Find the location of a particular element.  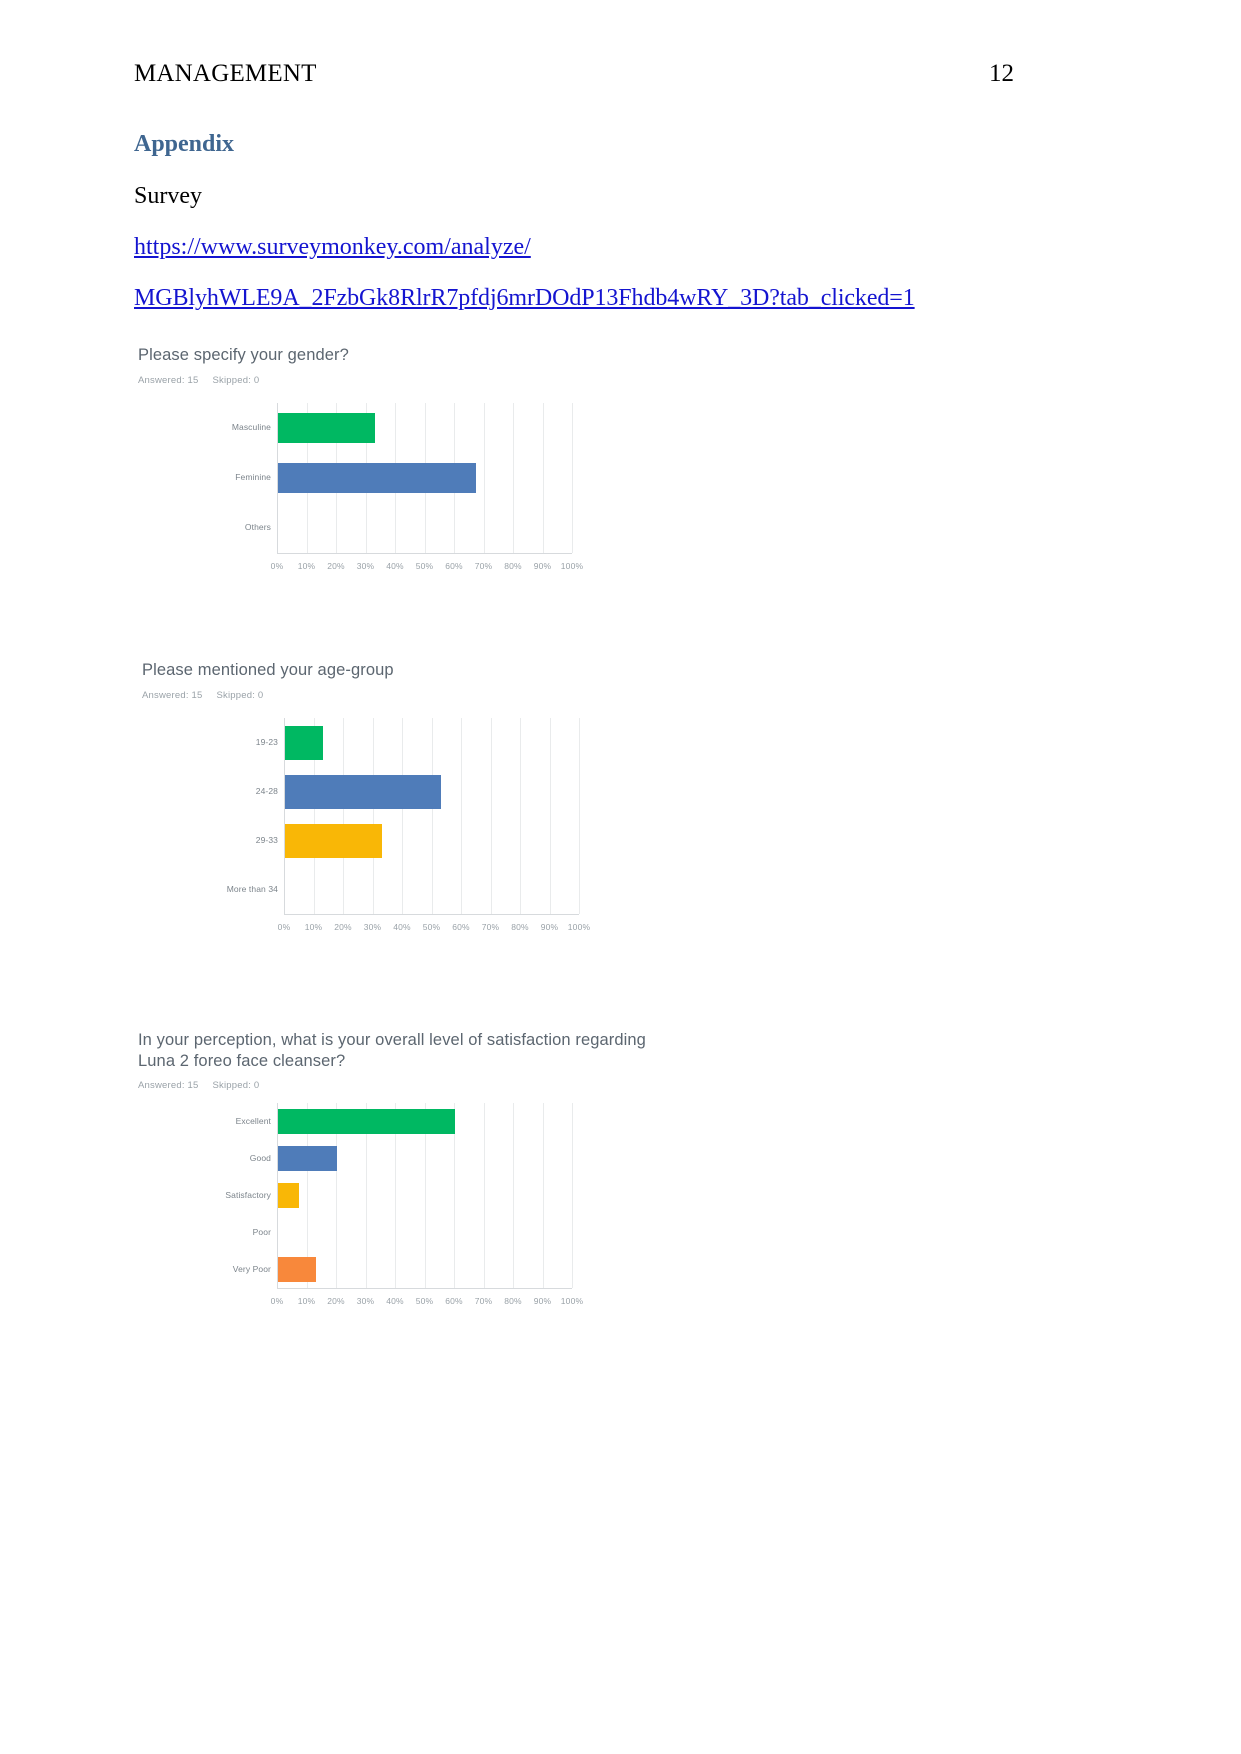

chart-category-label: Satisfactory is located at coordinates (248, 1194).